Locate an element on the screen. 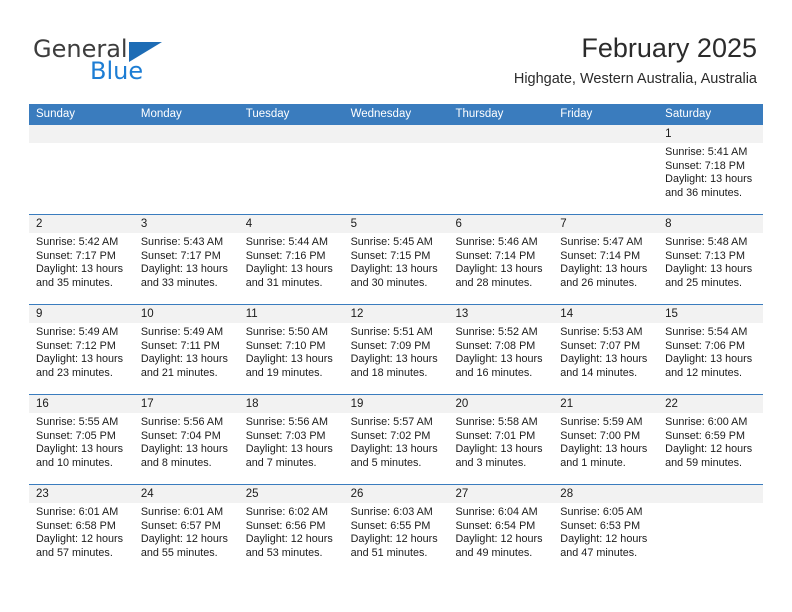 This screenshot has height=612, width=792. sunset-text: Sunset: 7:11 PM is located at coordinates (180, 345).